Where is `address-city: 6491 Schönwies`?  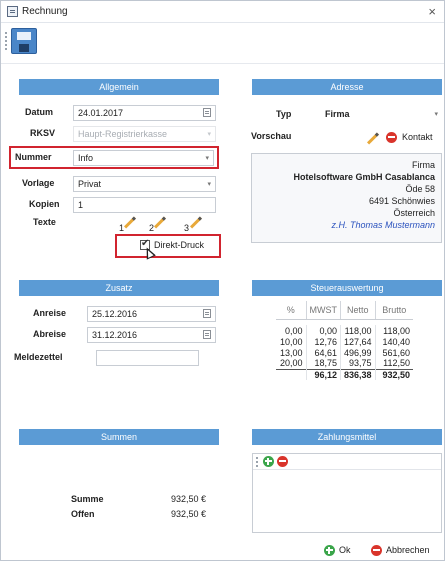
address-city: 6491 Schönwies is located at coordinates (401, 201).